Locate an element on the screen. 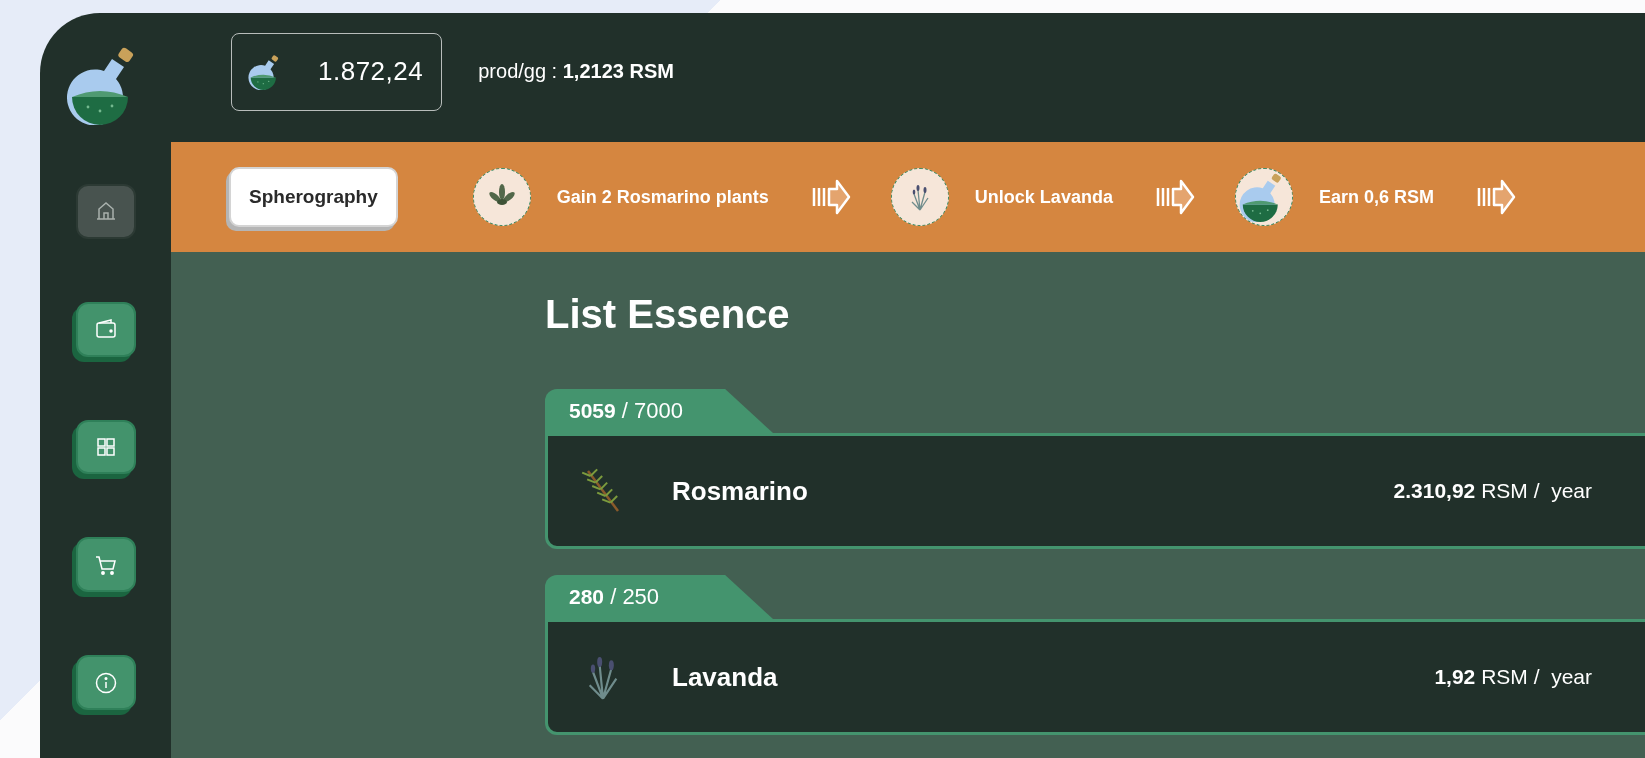  stock-count: 280 / 250 is located at coordinates (614, 597).